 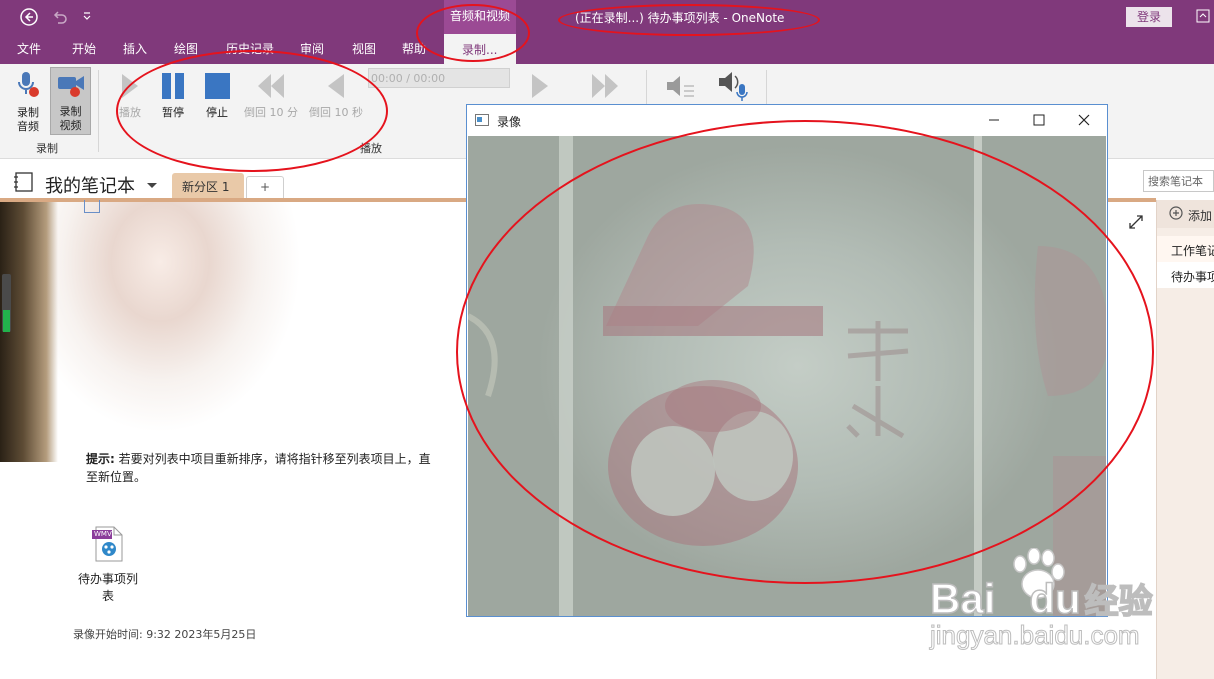 I want to click on add-page-label: 添加, so click(x=1200, y=216).